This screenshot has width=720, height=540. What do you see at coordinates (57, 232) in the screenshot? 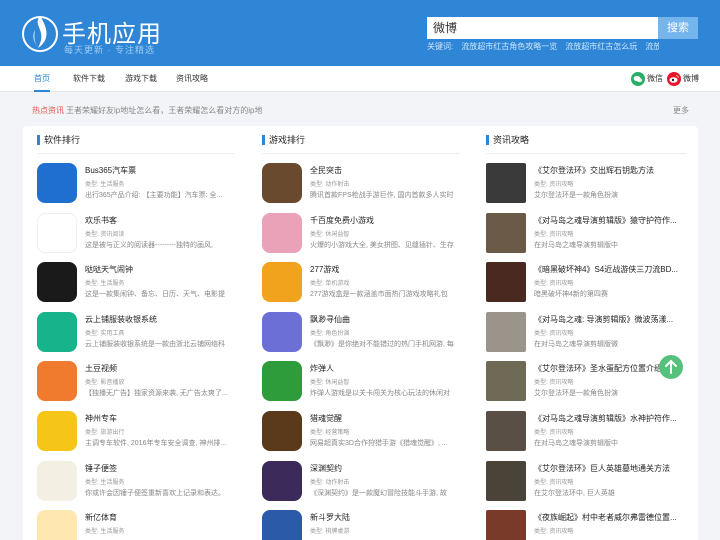
I see `glasses-app-icon` at bounding box center [57, 232].